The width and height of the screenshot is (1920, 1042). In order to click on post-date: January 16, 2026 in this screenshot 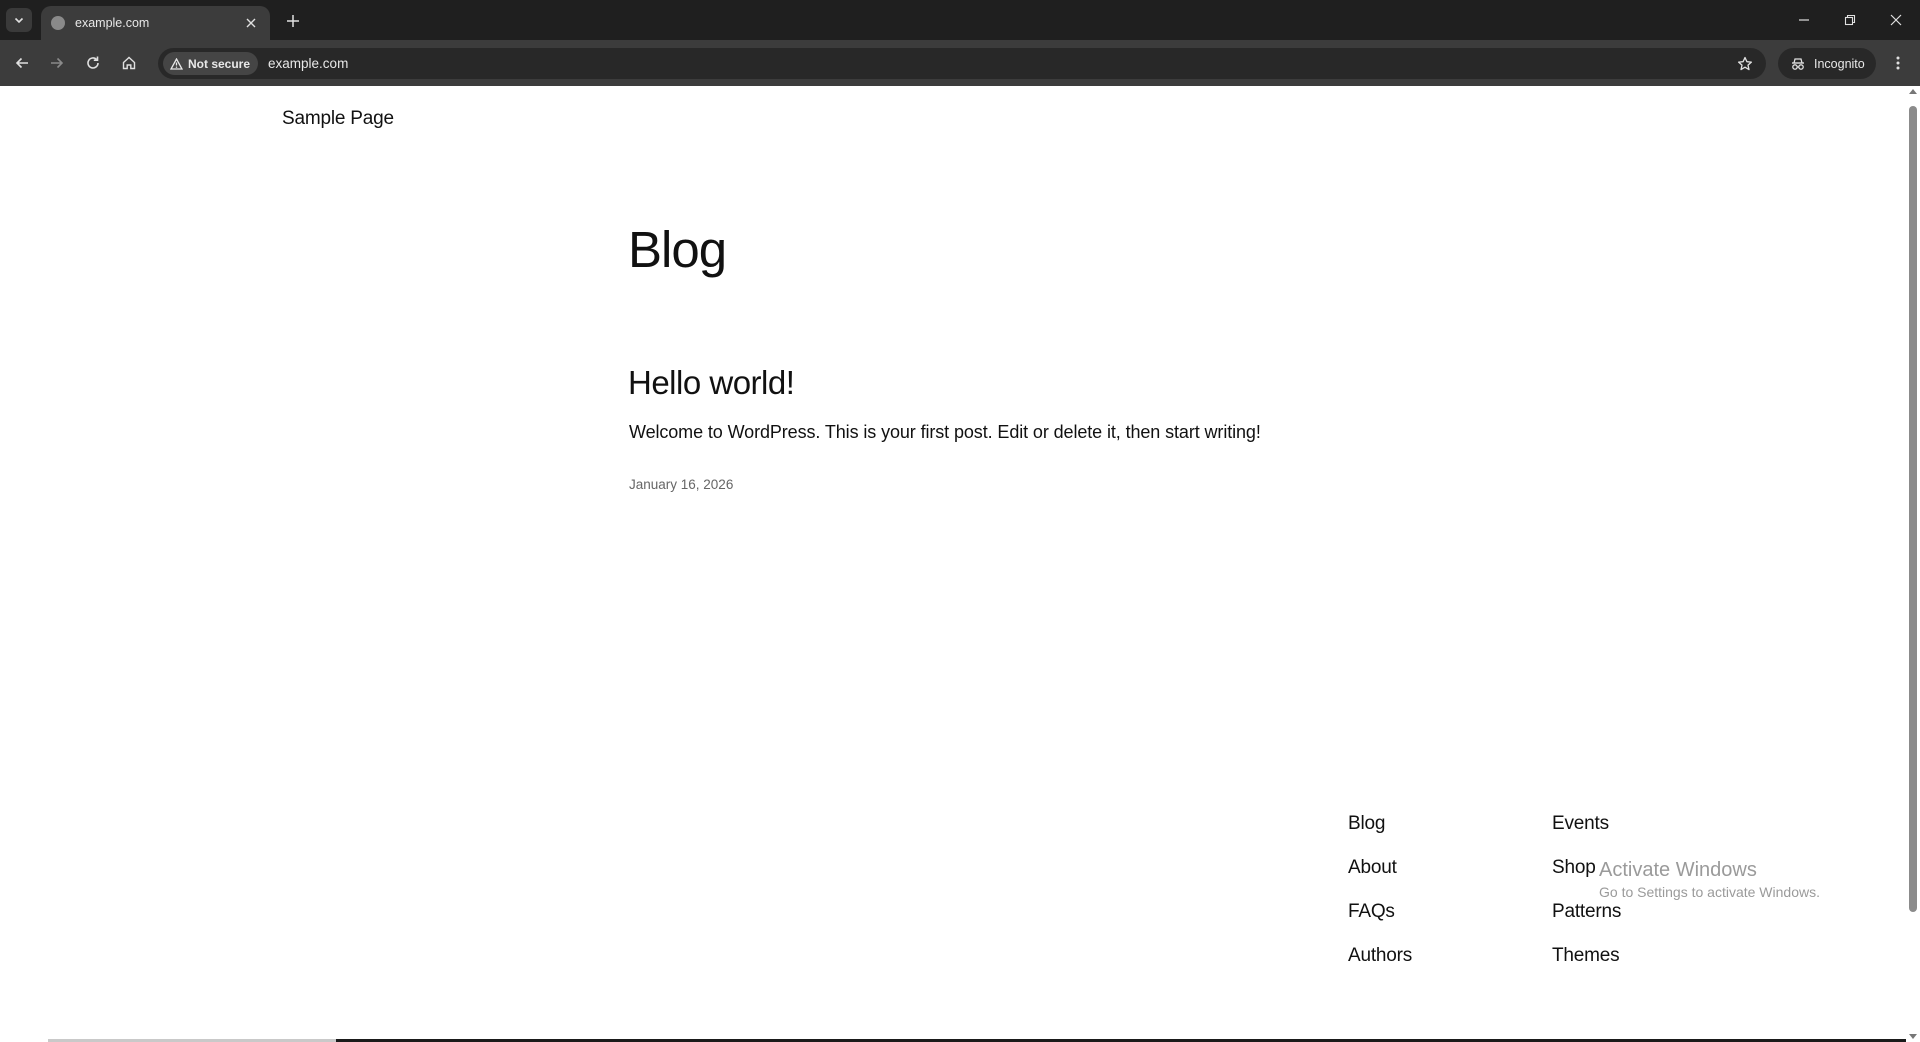, I will do `click(681, 484)`.